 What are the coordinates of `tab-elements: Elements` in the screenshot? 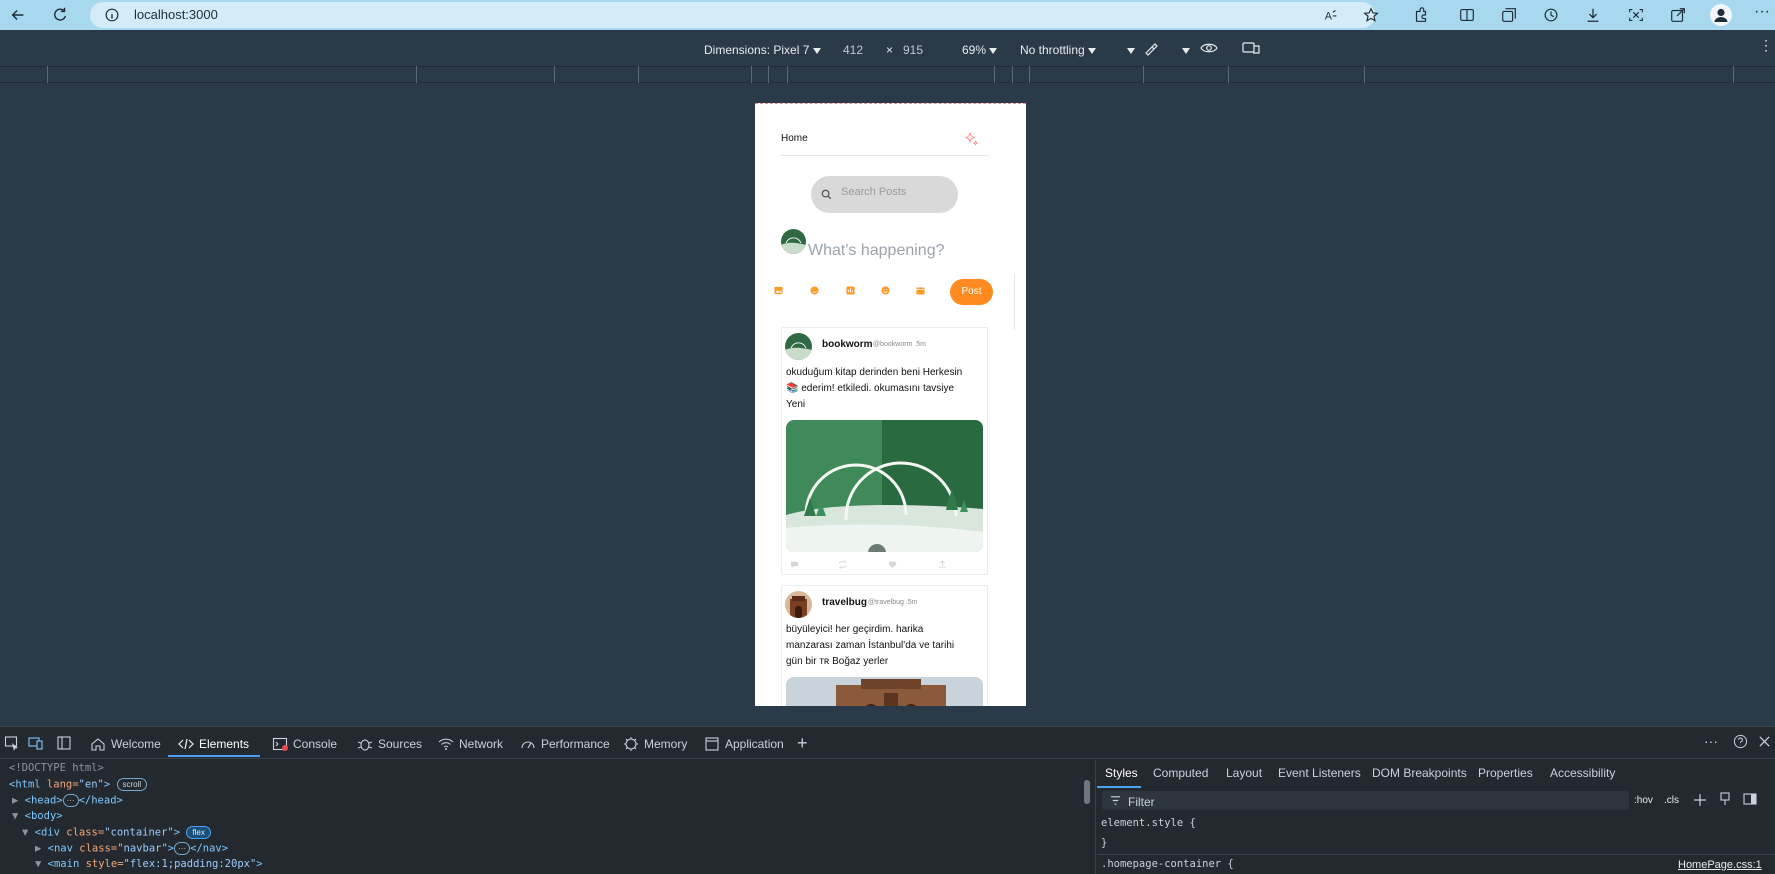 It's located at (213, 744).